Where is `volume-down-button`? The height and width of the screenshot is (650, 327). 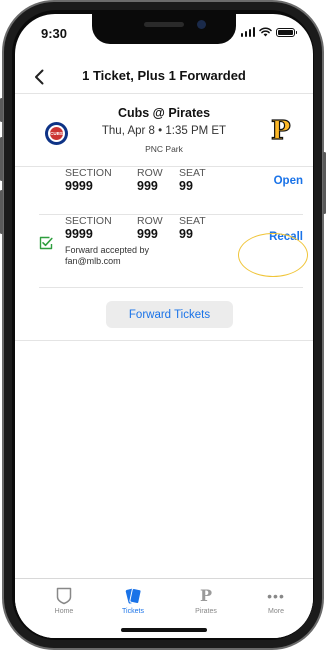 volume-down-button is located at coordinates (1, 212).